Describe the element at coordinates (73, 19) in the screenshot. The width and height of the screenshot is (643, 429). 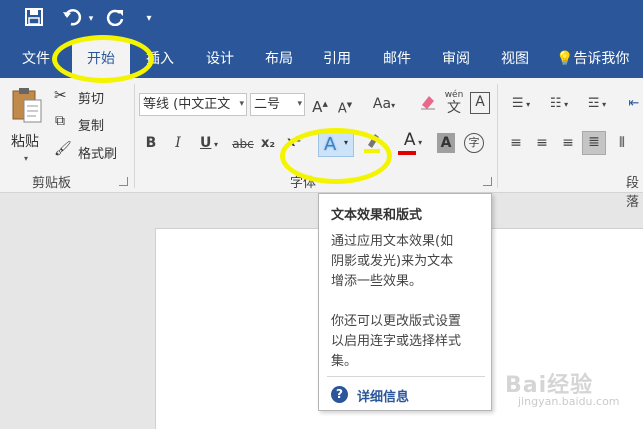
I see `undo-icon` at that location.